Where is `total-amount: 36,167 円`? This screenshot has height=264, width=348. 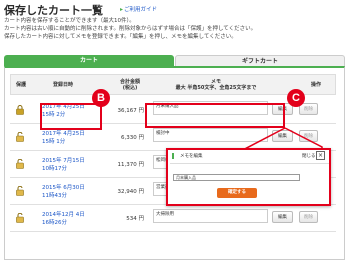
total-amount: 36,167 円 is located at coordinates (131, 111).